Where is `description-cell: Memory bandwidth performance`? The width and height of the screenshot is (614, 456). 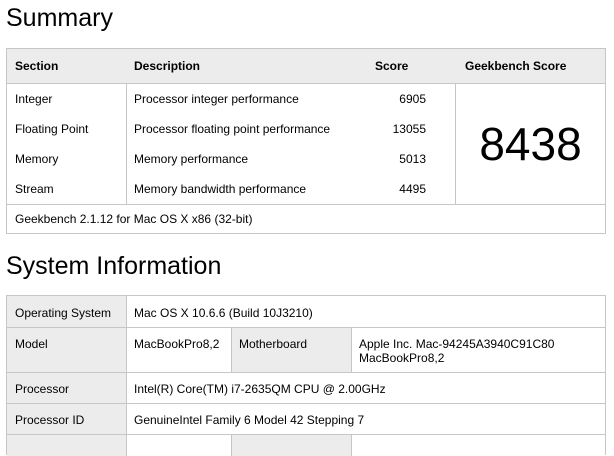 description-cell: Memory bandwidth performance is located at coordinates (220, 189).